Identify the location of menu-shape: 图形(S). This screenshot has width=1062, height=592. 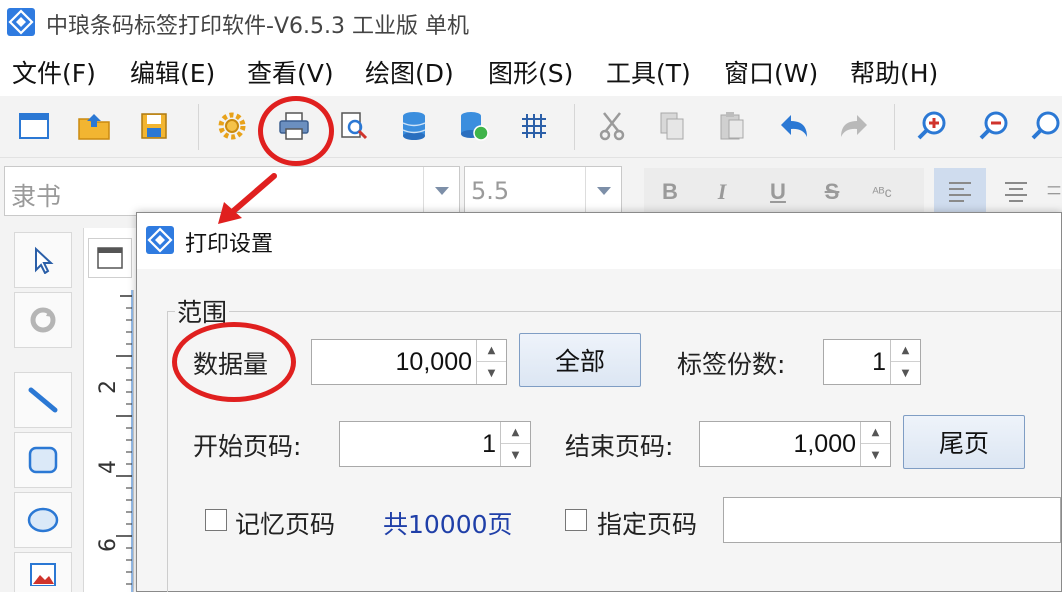
(530, 72).